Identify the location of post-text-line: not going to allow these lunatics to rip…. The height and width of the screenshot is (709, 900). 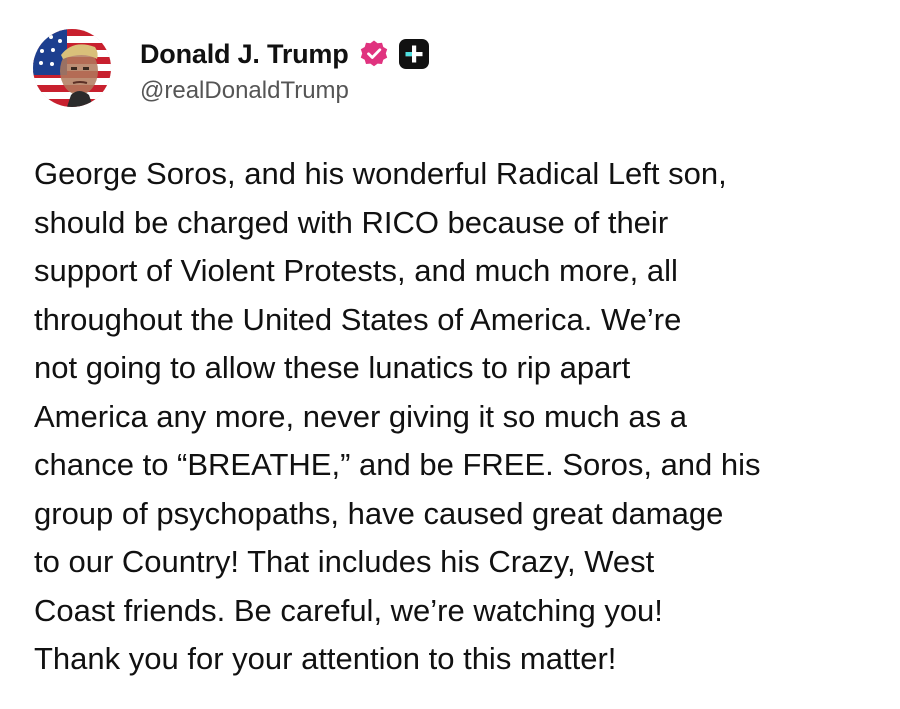
(332, 367).